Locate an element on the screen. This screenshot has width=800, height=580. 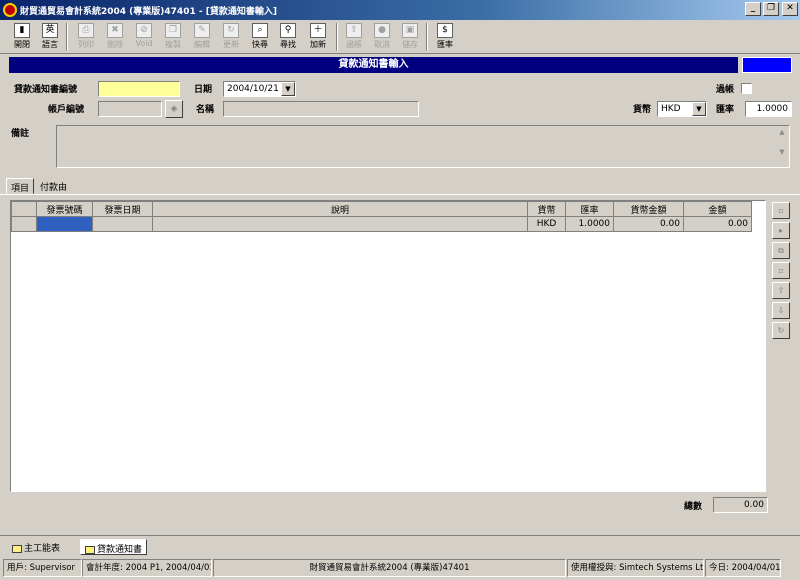
date-label: 日期 is located at coordinates (203, 90).